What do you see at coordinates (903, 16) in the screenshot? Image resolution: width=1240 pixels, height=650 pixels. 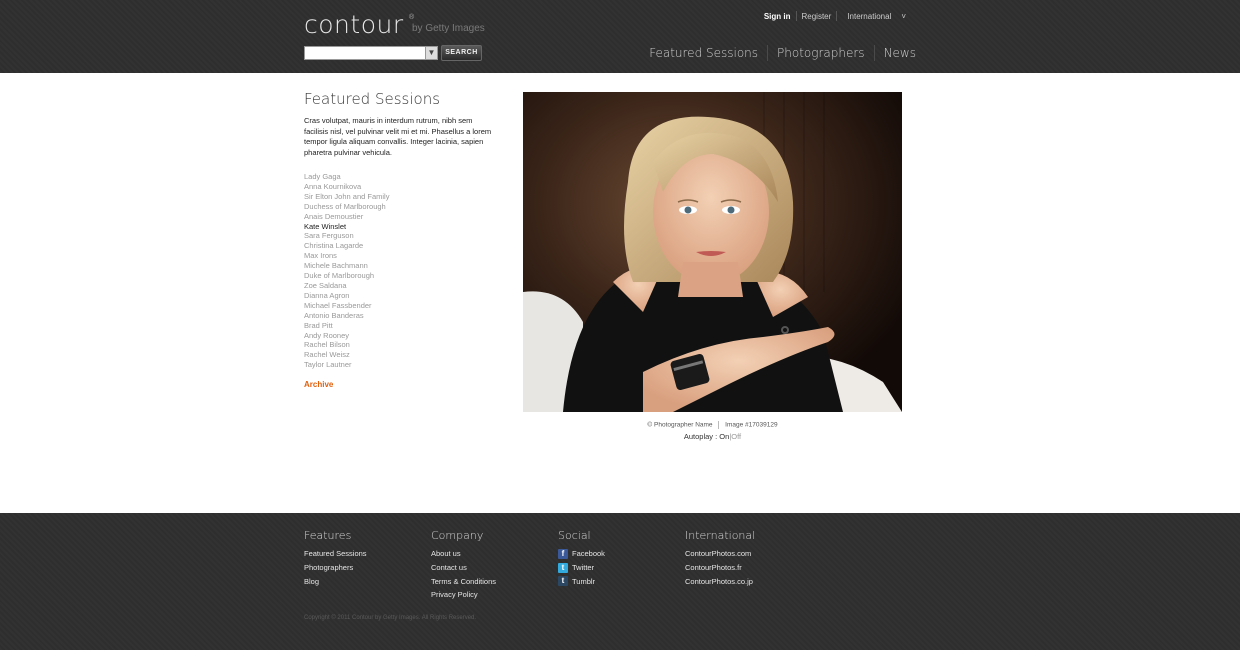 I see `chevron-down-icon: ˅` at bounding box center [903, 16].